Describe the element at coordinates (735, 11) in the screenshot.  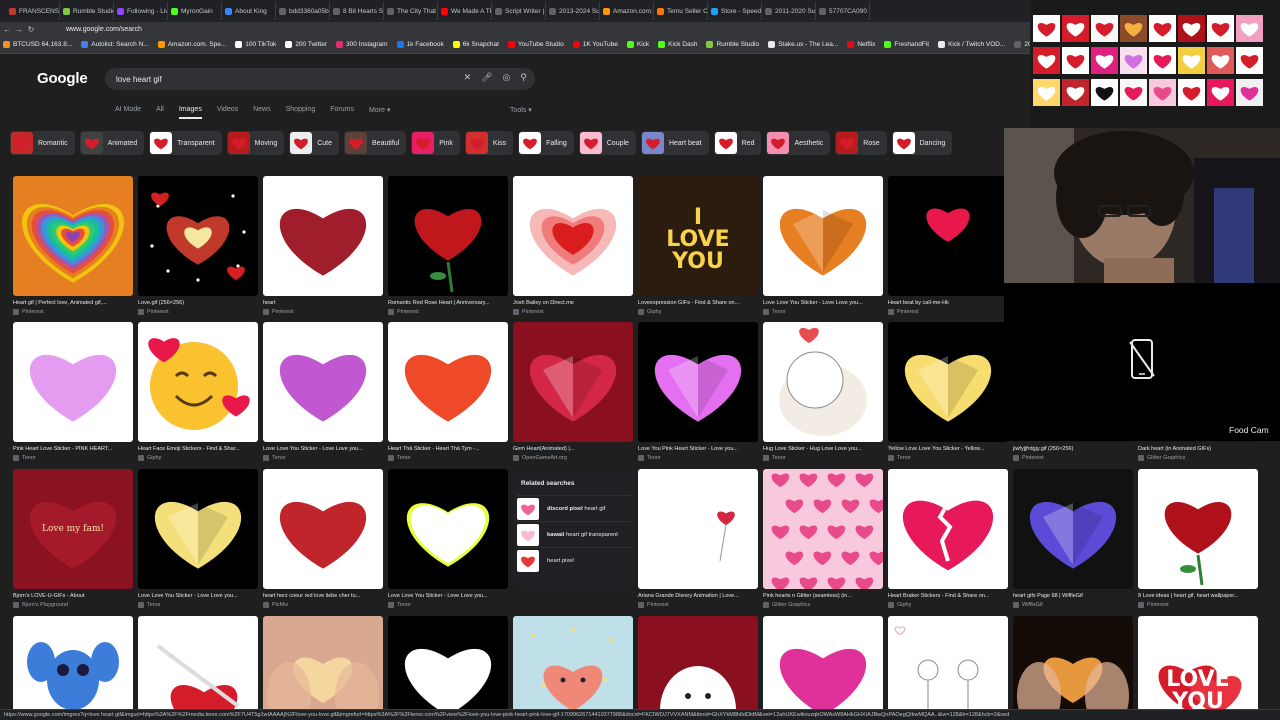
I see `browser-tab: Store - Speedi` at that location.